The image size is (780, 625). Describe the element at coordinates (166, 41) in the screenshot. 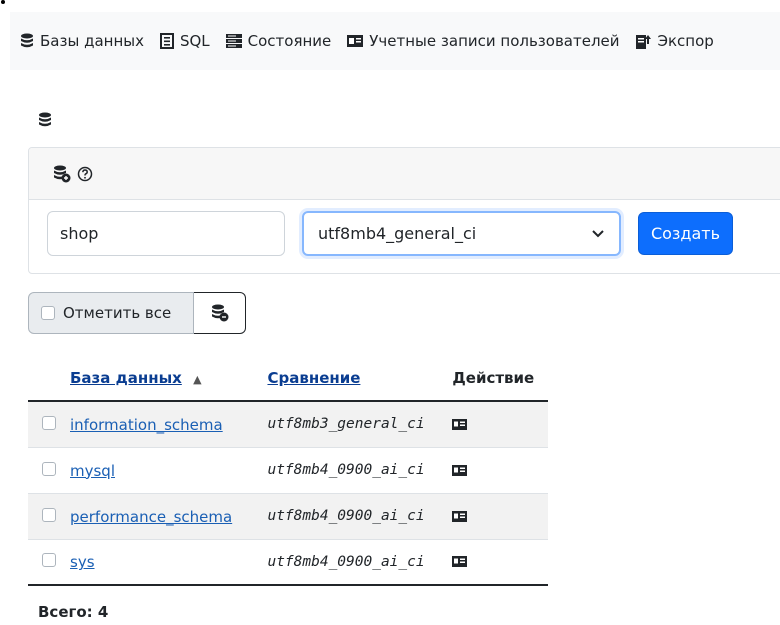

I see `sql-icon` at that location.